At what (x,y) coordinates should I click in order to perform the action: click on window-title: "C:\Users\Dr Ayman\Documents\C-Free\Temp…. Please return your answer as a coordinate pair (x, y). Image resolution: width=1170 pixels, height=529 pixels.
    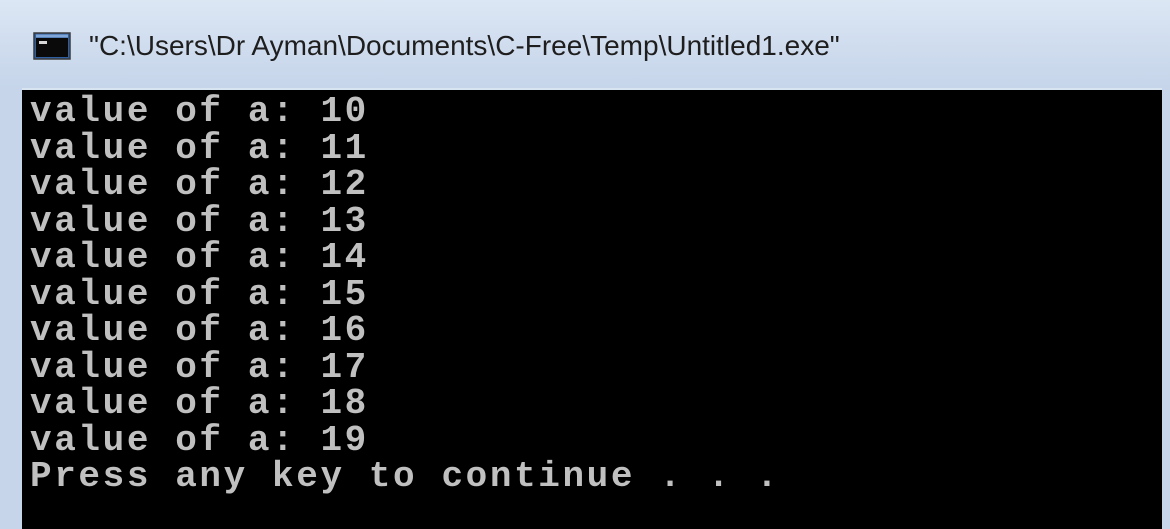
    Looking at the image, I should click on (464, 45).